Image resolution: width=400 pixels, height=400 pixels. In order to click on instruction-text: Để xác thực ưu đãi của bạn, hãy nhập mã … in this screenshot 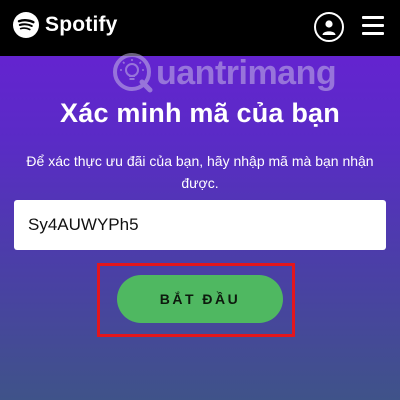, I will do `click(200, 172)`.